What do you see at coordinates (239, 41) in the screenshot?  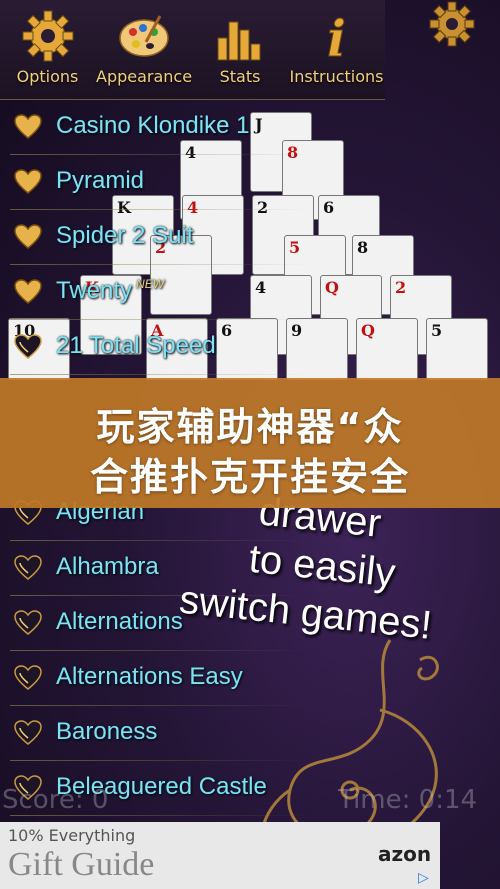 I see `bar-chart-icon` at bounding box center [239, 41].